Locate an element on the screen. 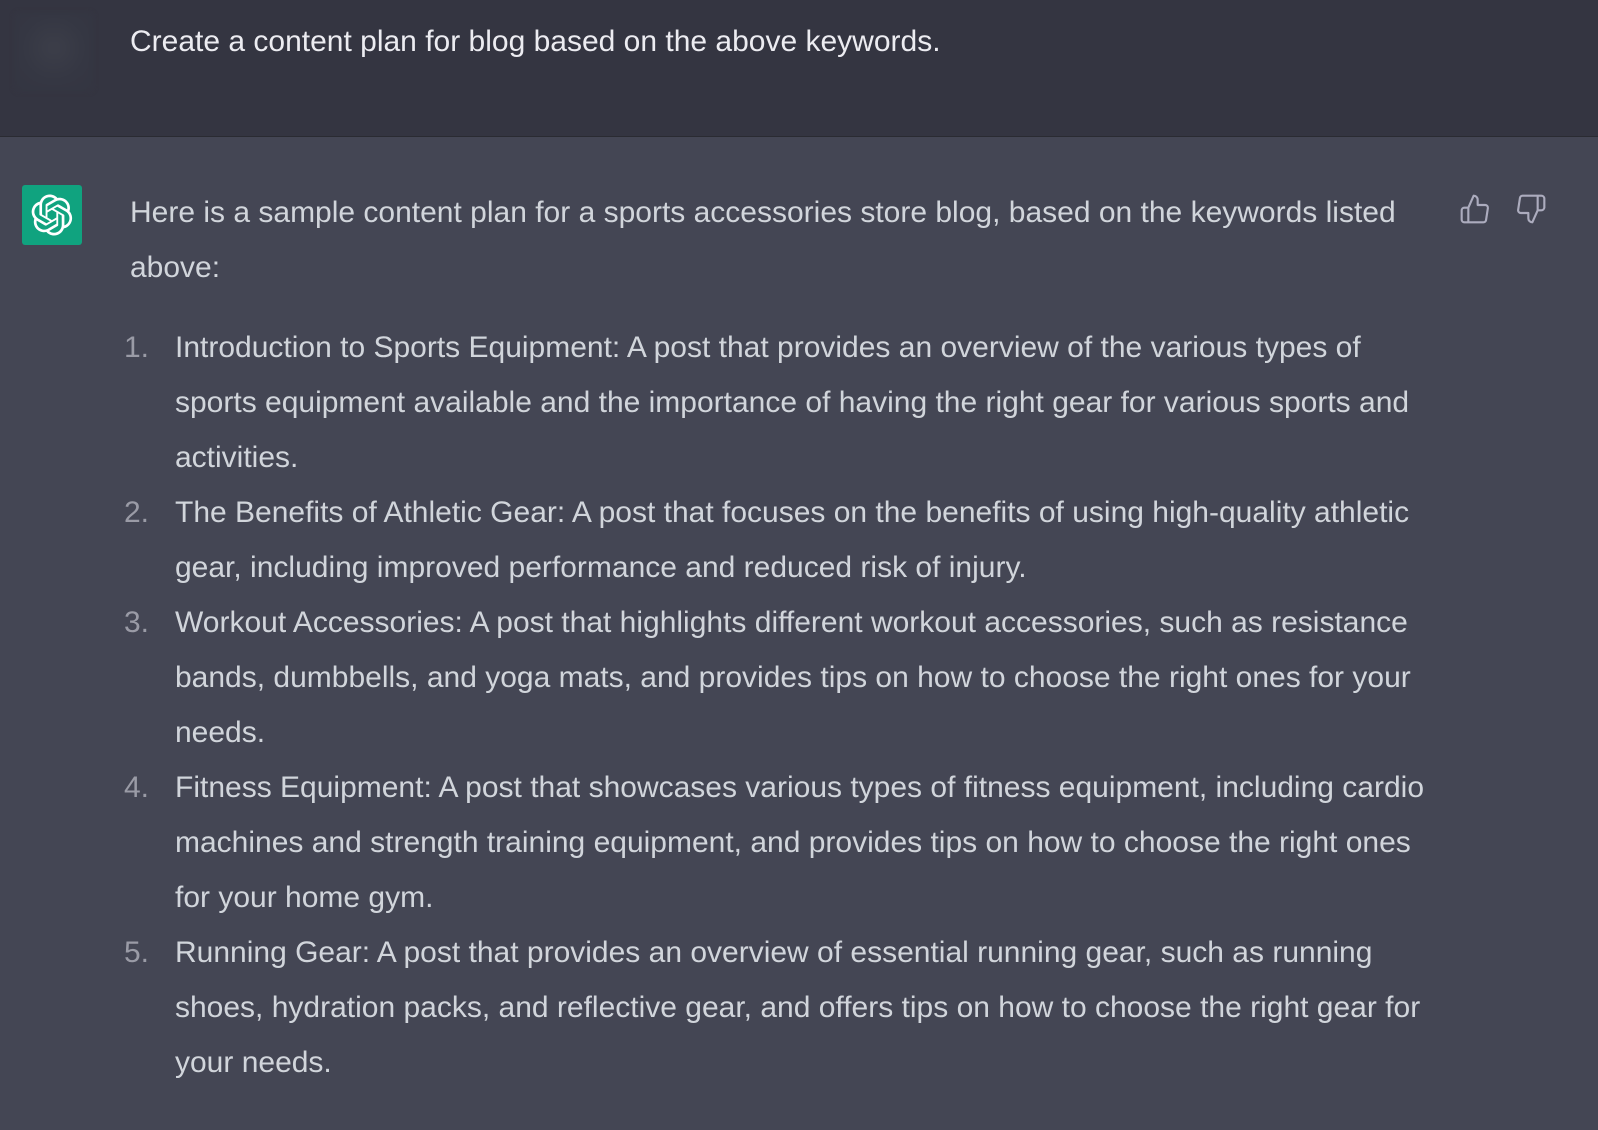 This screenshot has height=1130, width=1598. thumbs-up-button is located at coordinates (1475, 209).